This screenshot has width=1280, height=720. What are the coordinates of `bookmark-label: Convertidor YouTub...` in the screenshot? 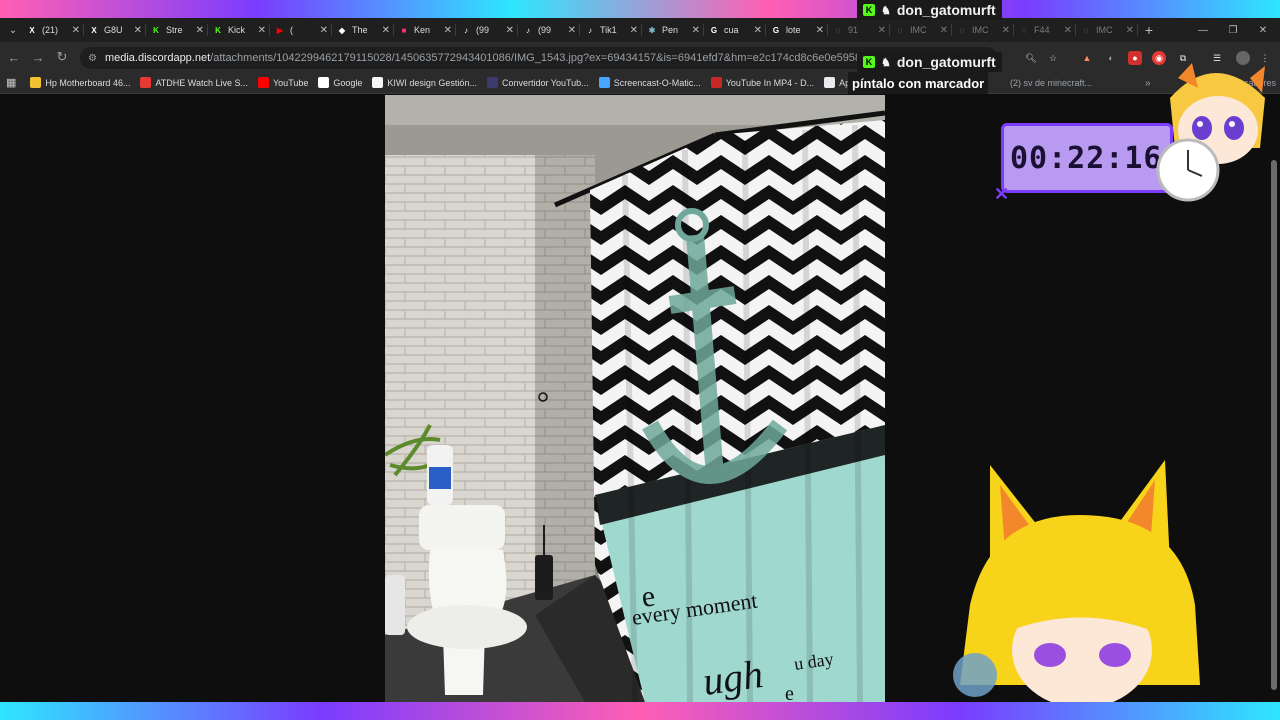 It's located at (545, 82).